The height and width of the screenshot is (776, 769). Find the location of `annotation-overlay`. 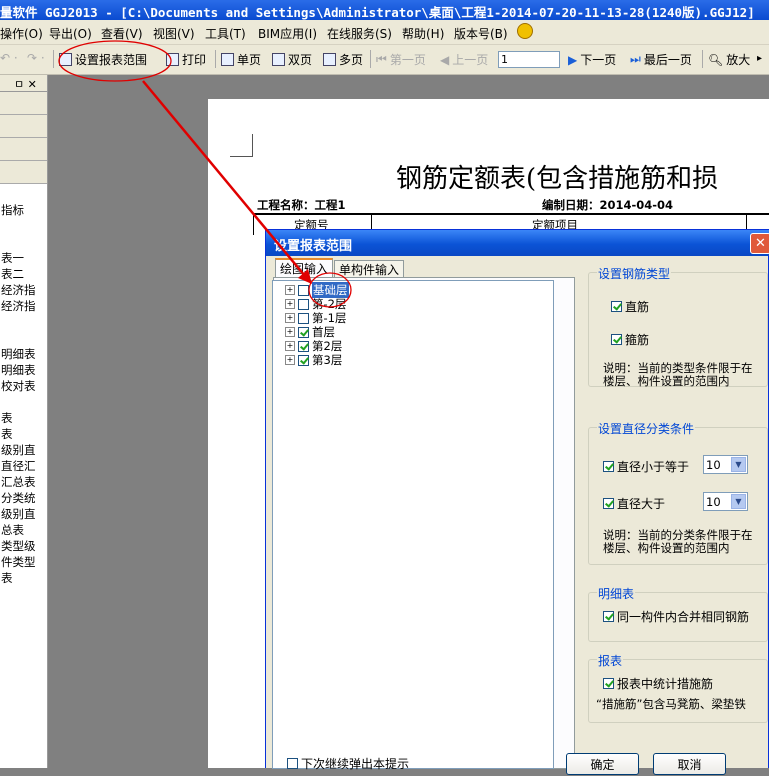

annotation-overlay is located at coordinates (205, 174).